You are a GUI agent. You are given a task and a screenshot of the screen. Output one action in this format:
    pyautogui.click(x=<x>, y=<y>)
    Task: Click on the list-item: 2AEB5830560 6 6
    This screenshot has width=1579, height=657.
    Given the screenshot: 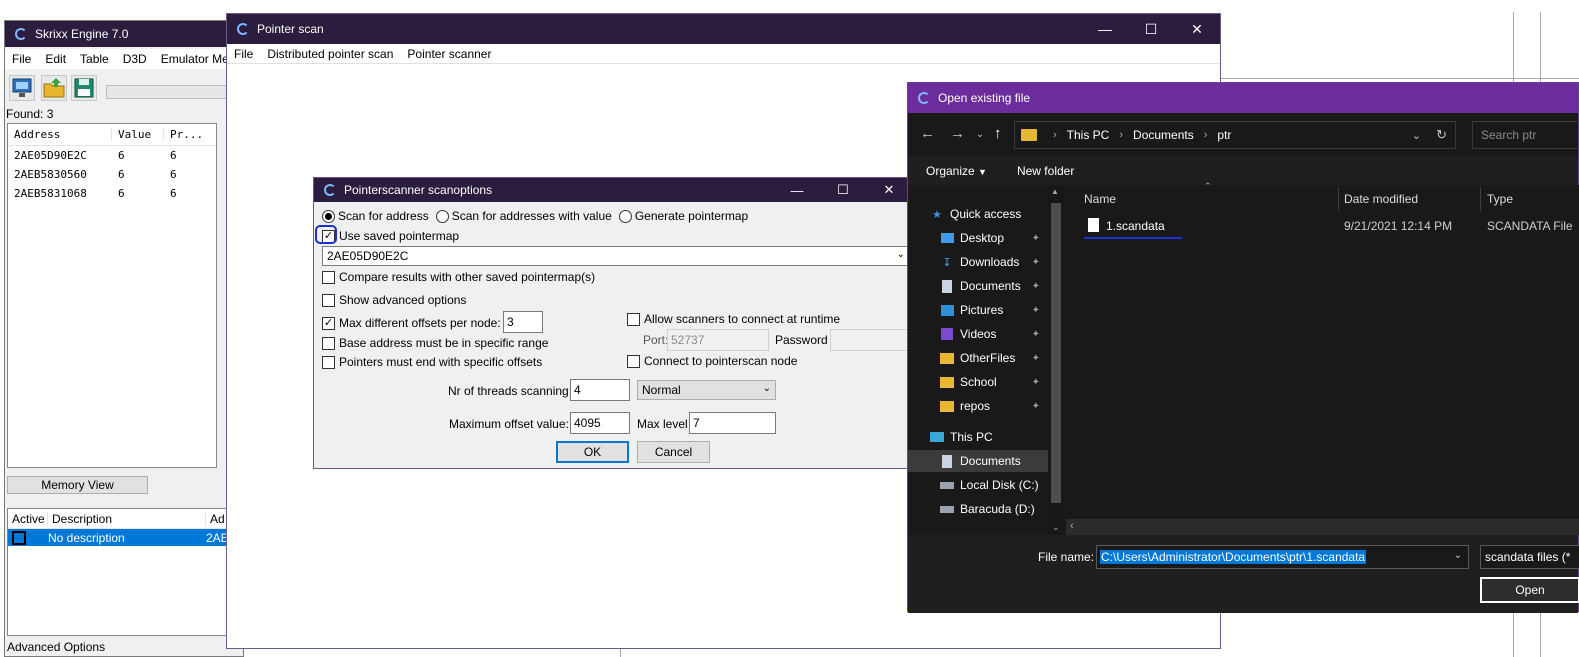 What is the action you would take?
    pyautogui.click(x=112, y=174)
    